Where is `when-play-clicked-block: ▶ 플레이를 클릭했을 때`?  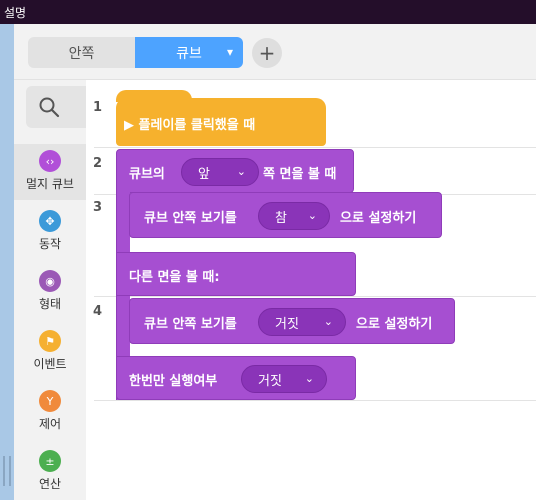
when-play-clicked-block: ▶ 플레이를 클릭했을 때 is located at coordinates (221, 118).